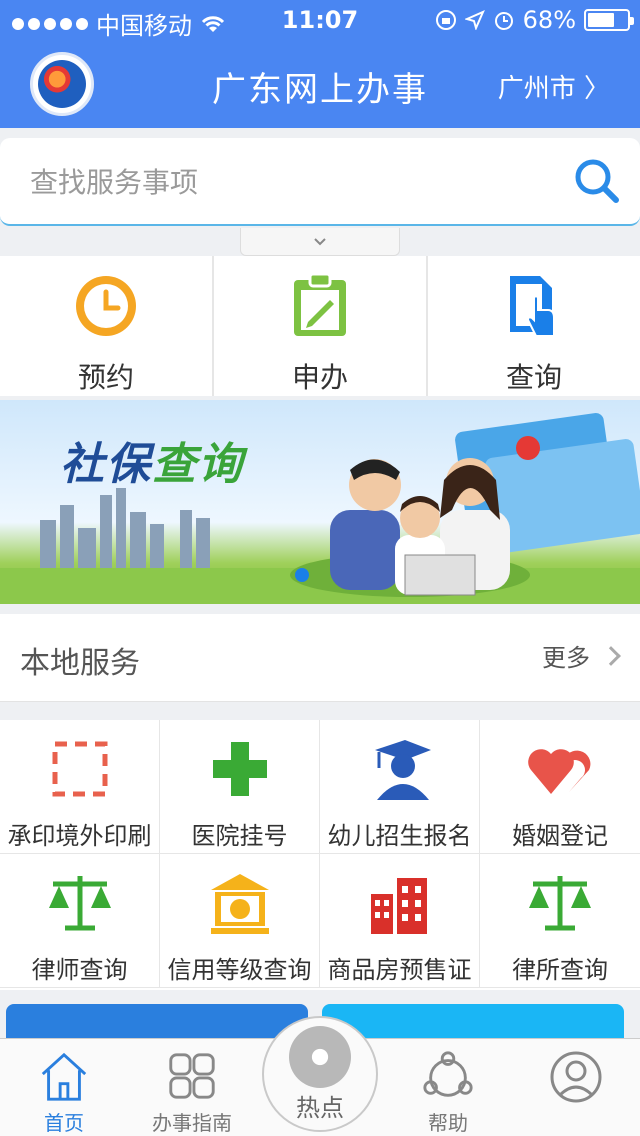 The width and height of the screenshot is (640, 1136). I want to click on battery-percent: 68%, so click(549, 20).